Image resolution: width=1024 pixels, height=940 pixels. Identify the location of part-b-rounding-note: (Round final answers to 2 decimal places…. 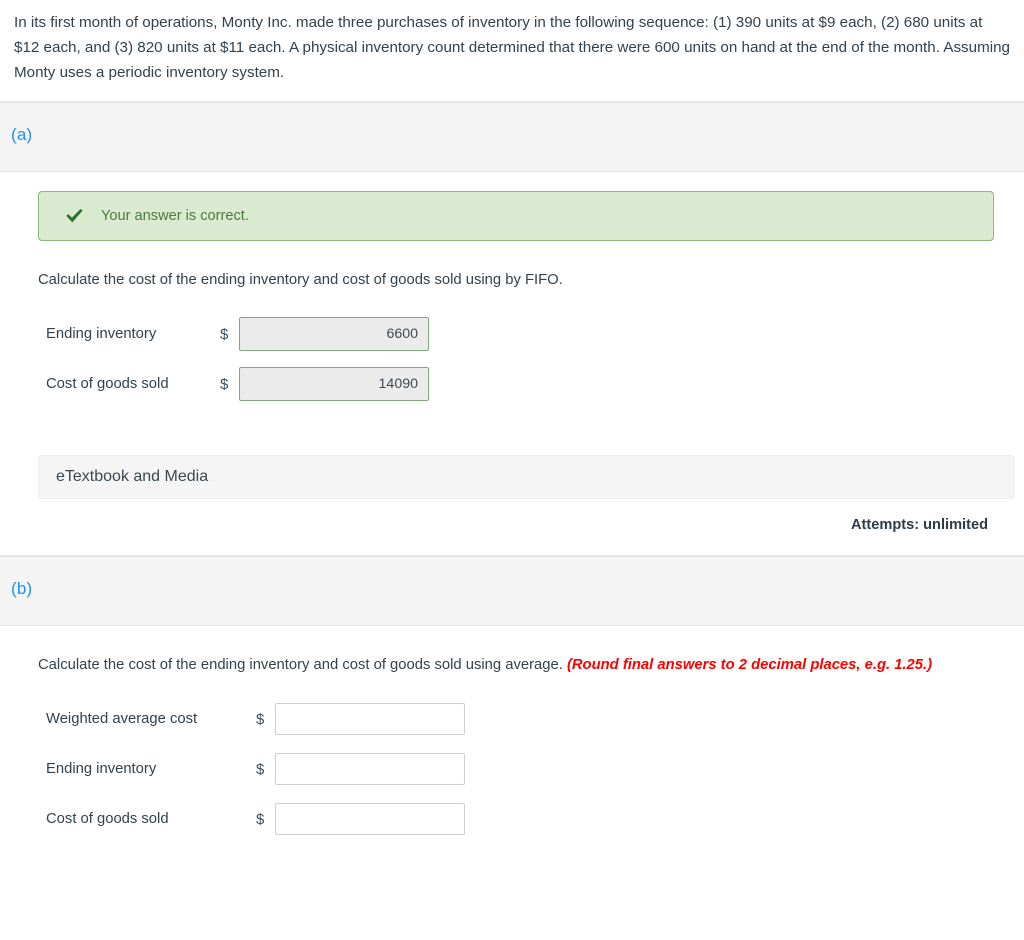
(749, 665).